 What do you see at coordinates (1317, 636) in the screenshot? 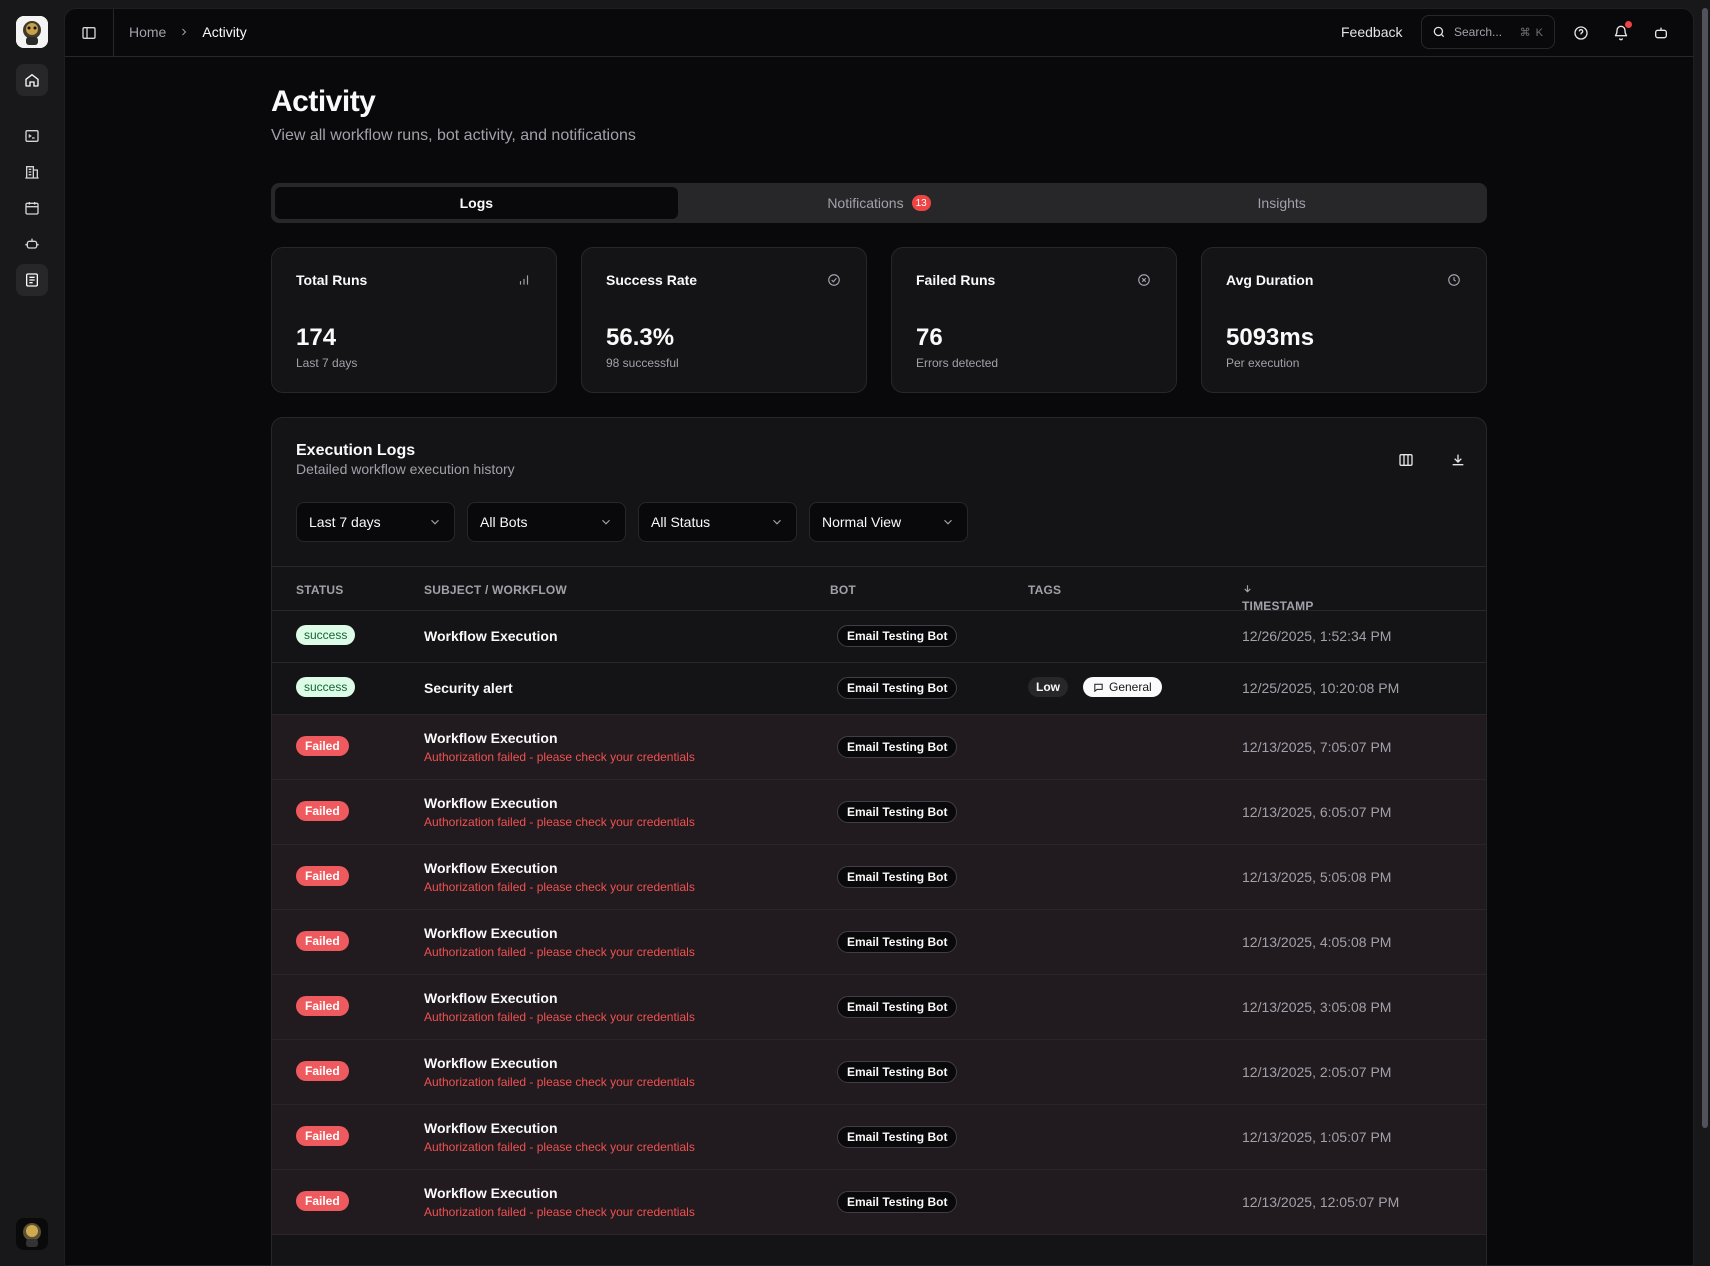
I see `row-timestamp: 12/26/2025, 1:52:34 PM` at bounding box center [1317, 636].